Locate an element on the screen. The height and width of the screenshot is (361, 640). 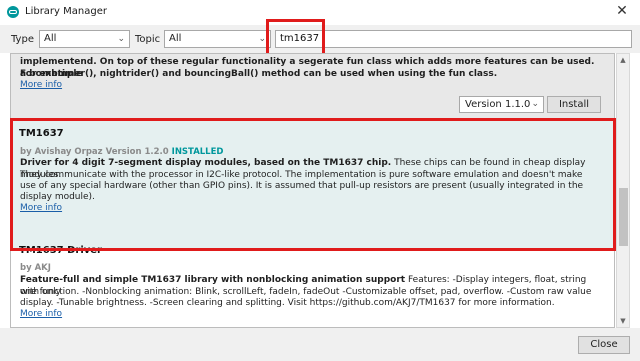
library-byline: by Avishay Orpaz Version 1.2.0 INSTALLED is located at coordinates (121, 152).